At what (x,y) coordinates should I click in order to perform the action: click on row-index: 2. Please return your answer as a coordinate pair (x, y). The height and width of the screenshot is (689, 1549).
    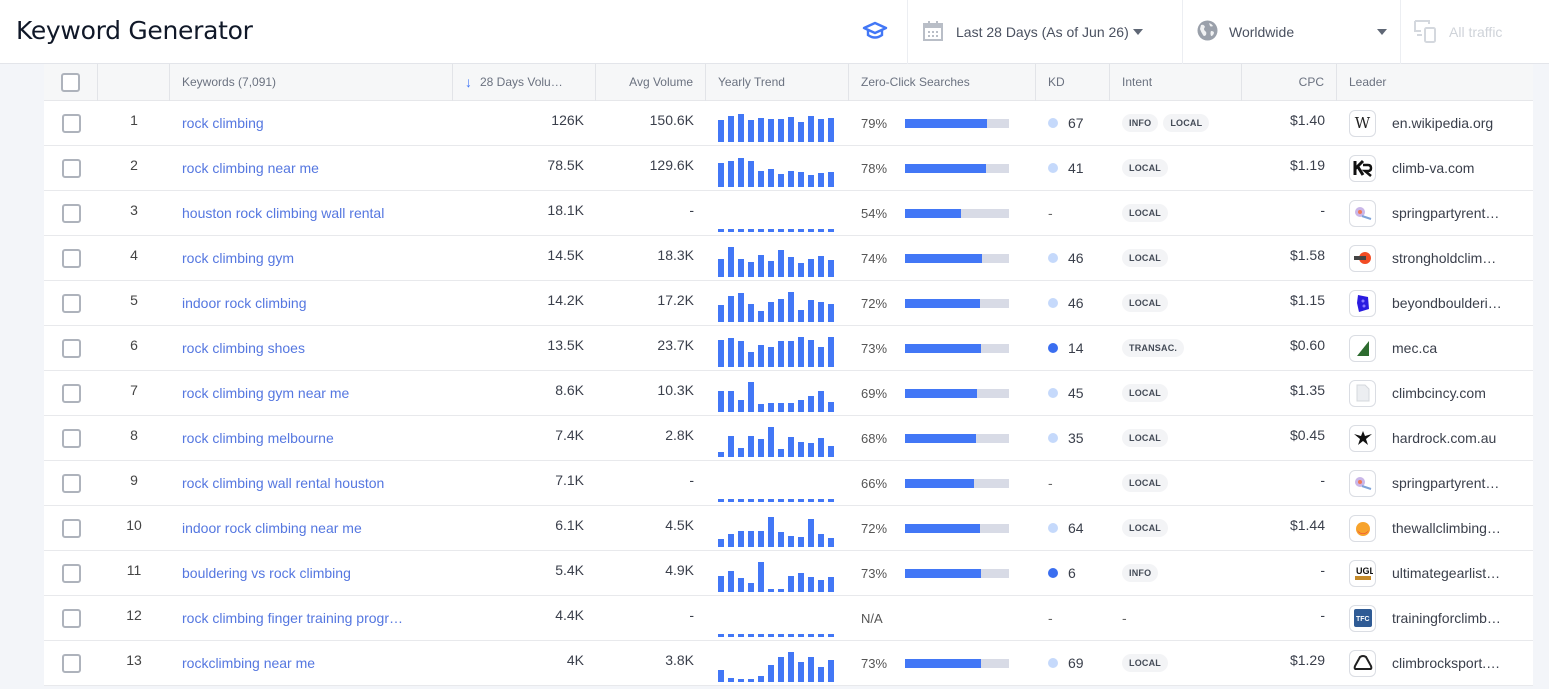
    Looking at the image, I should click on (134, 164).